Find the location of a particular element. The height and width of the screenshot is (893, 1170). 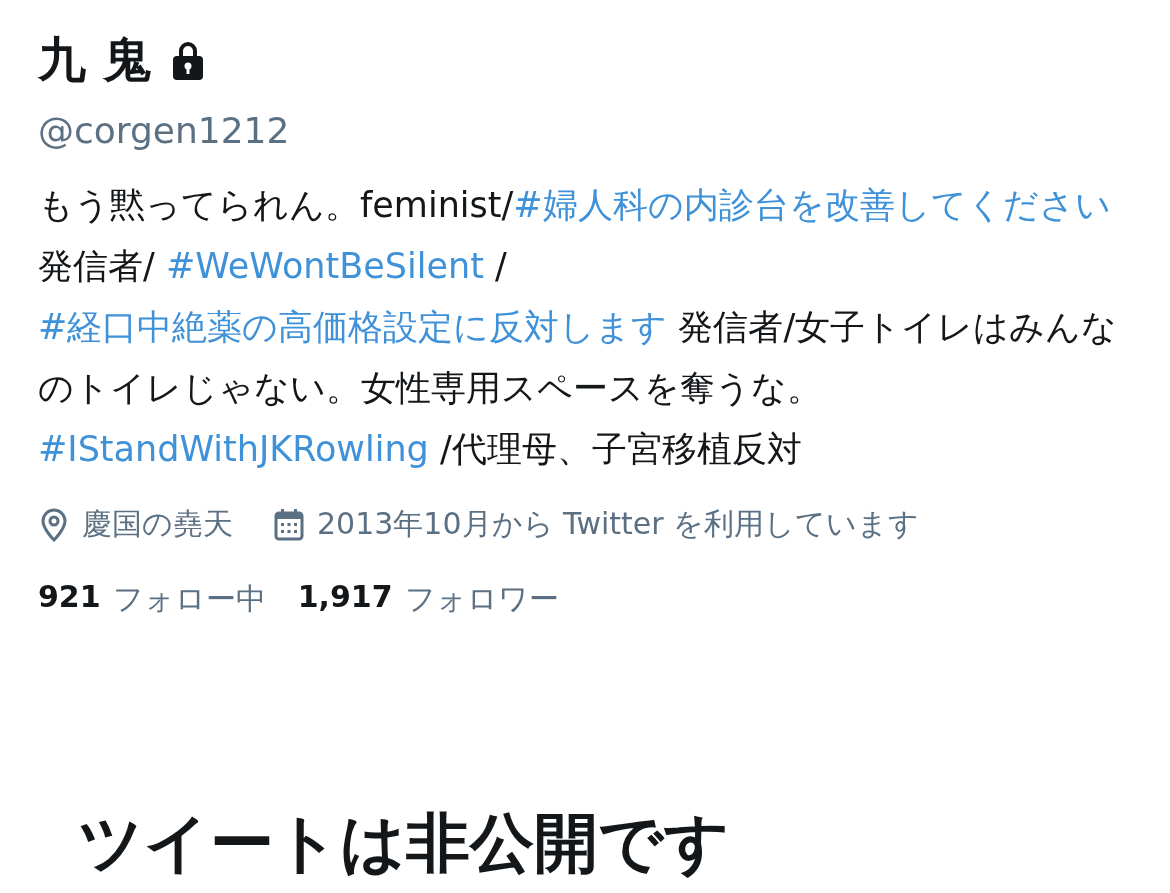

join-date-text: 2013年10月から Twitter を利用しています is located at coordinates (618, 524).